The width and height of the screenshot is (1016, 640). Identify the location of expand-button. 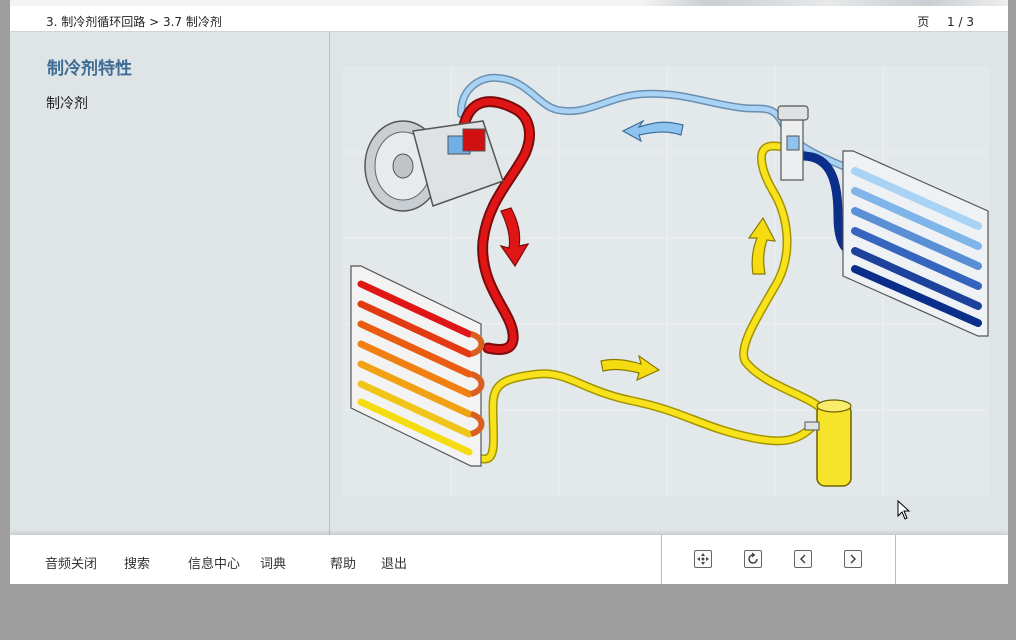
(703, 559).